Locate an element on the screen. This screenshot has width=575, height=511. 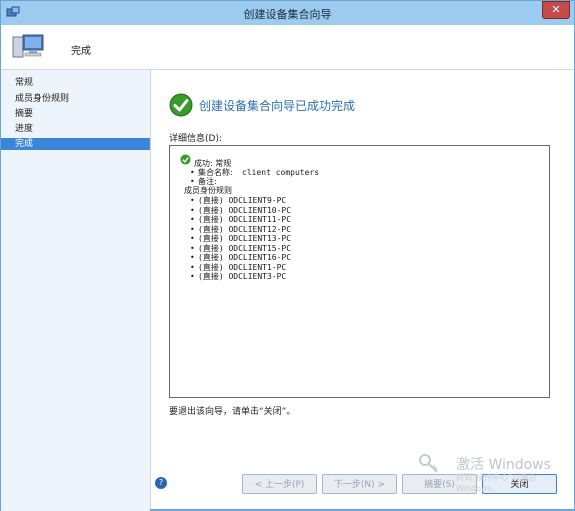
wizard-header: 完成 is located at coordinates (287, 47).